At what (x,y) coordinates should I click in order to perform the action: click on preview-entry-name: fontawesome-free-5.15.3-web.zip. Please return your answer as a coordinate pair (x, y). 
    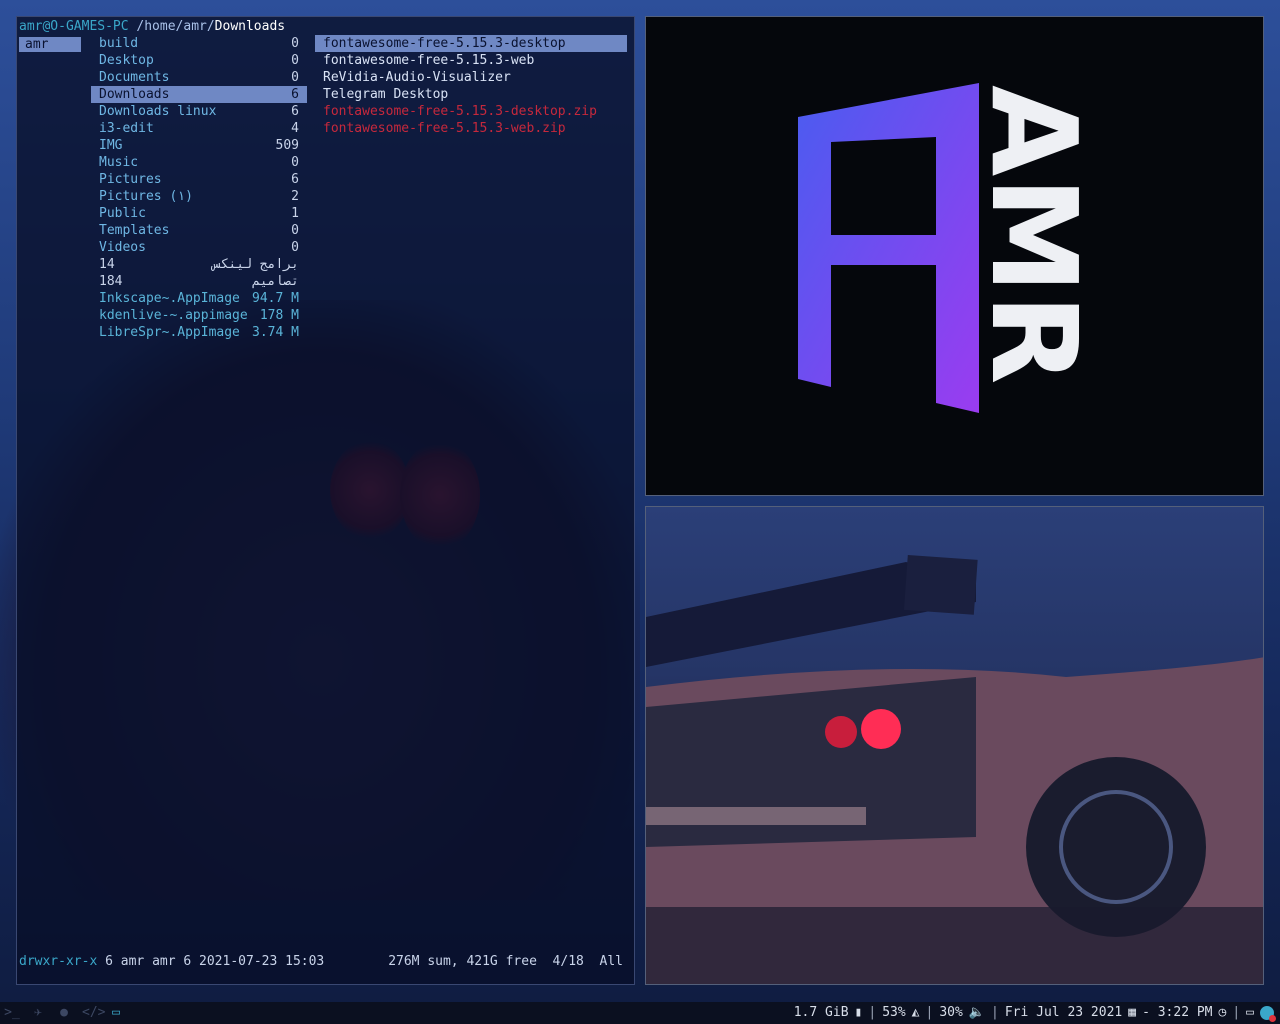
    Looking at the image, I should click on (444, 128).